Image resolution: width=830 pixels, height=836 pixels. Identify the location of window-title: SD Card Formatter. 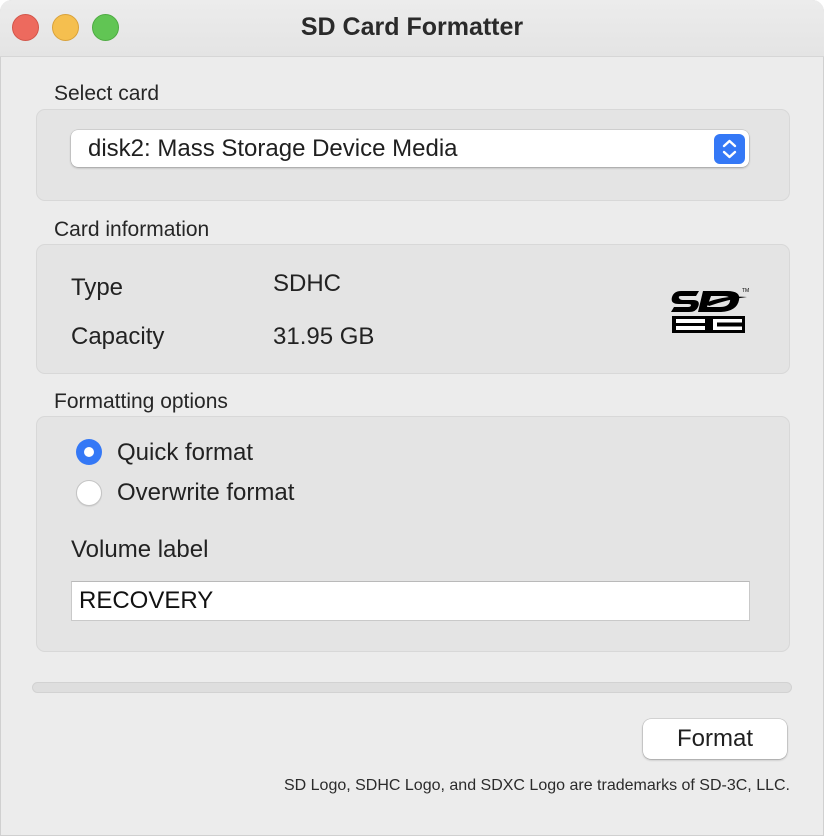
(412, 27).